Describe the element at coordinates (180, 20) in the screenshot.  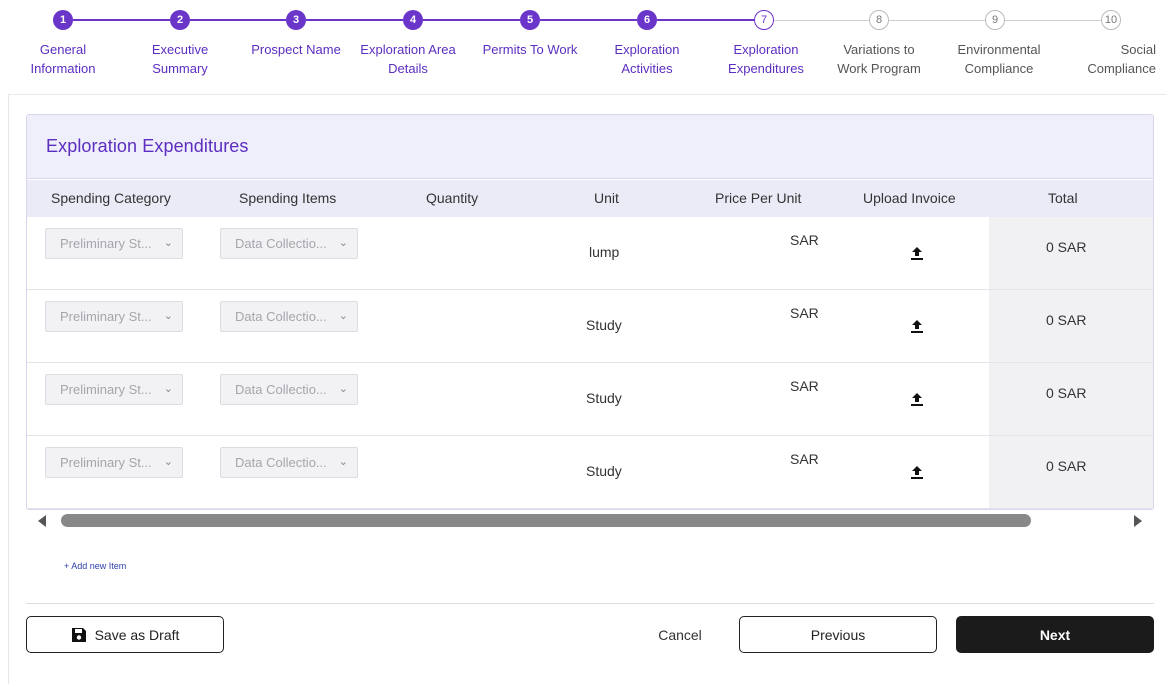
I see `step-2-indicator: 2` at that location.